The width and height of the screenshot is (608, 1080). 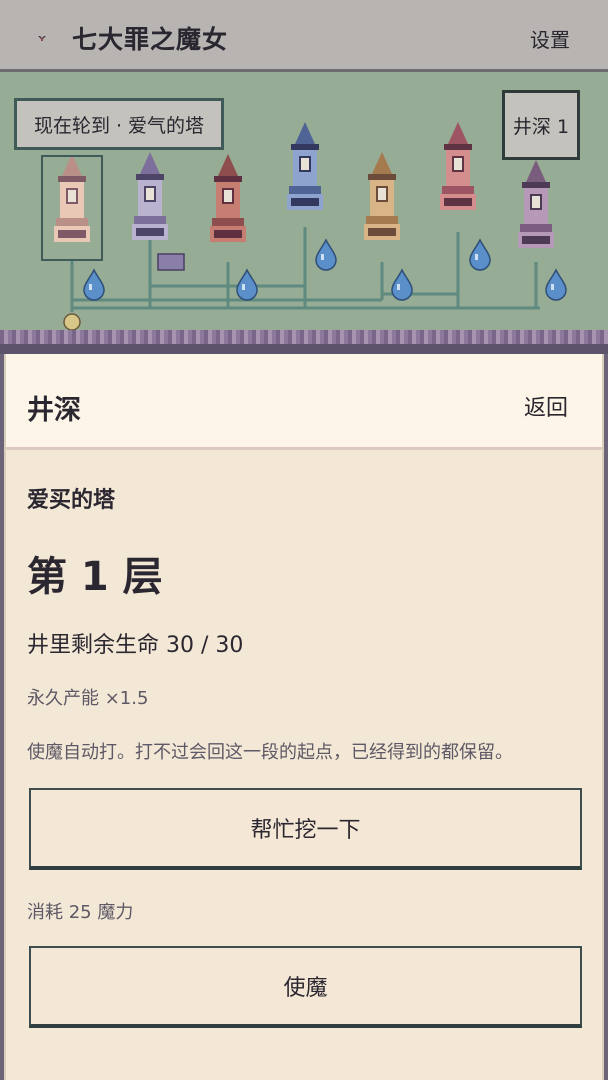 I want to click on top-bar: 七大罪之魔女 设置, so click(x=304, y=36).